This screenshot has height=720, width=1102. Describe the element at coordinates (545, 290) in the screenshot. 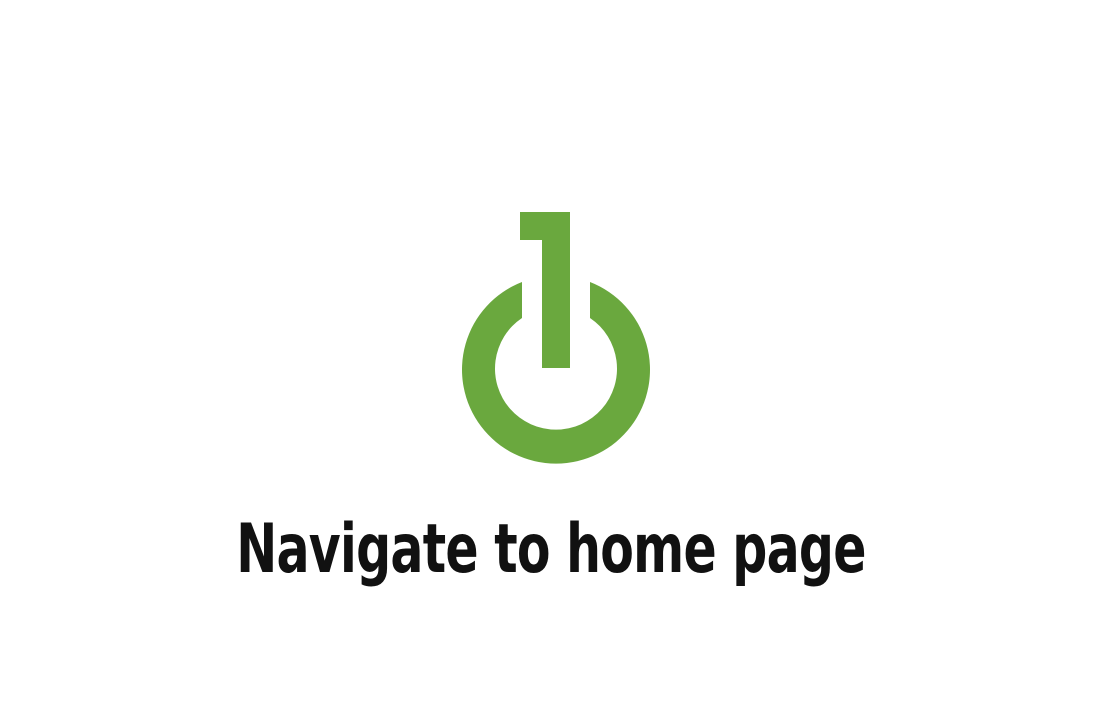

I see `logo-digit-one` at that location.